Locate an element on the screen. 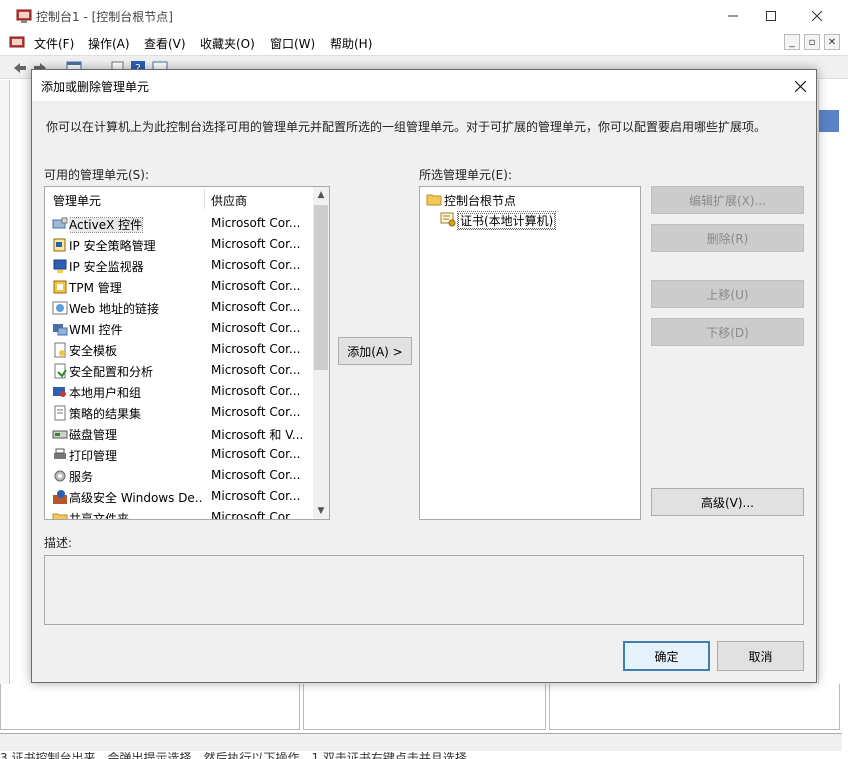 Image resolution: width=848 pixels, height=759 pixels. snapin-name: 策略的结果集 is located at coordinates (105, 414).